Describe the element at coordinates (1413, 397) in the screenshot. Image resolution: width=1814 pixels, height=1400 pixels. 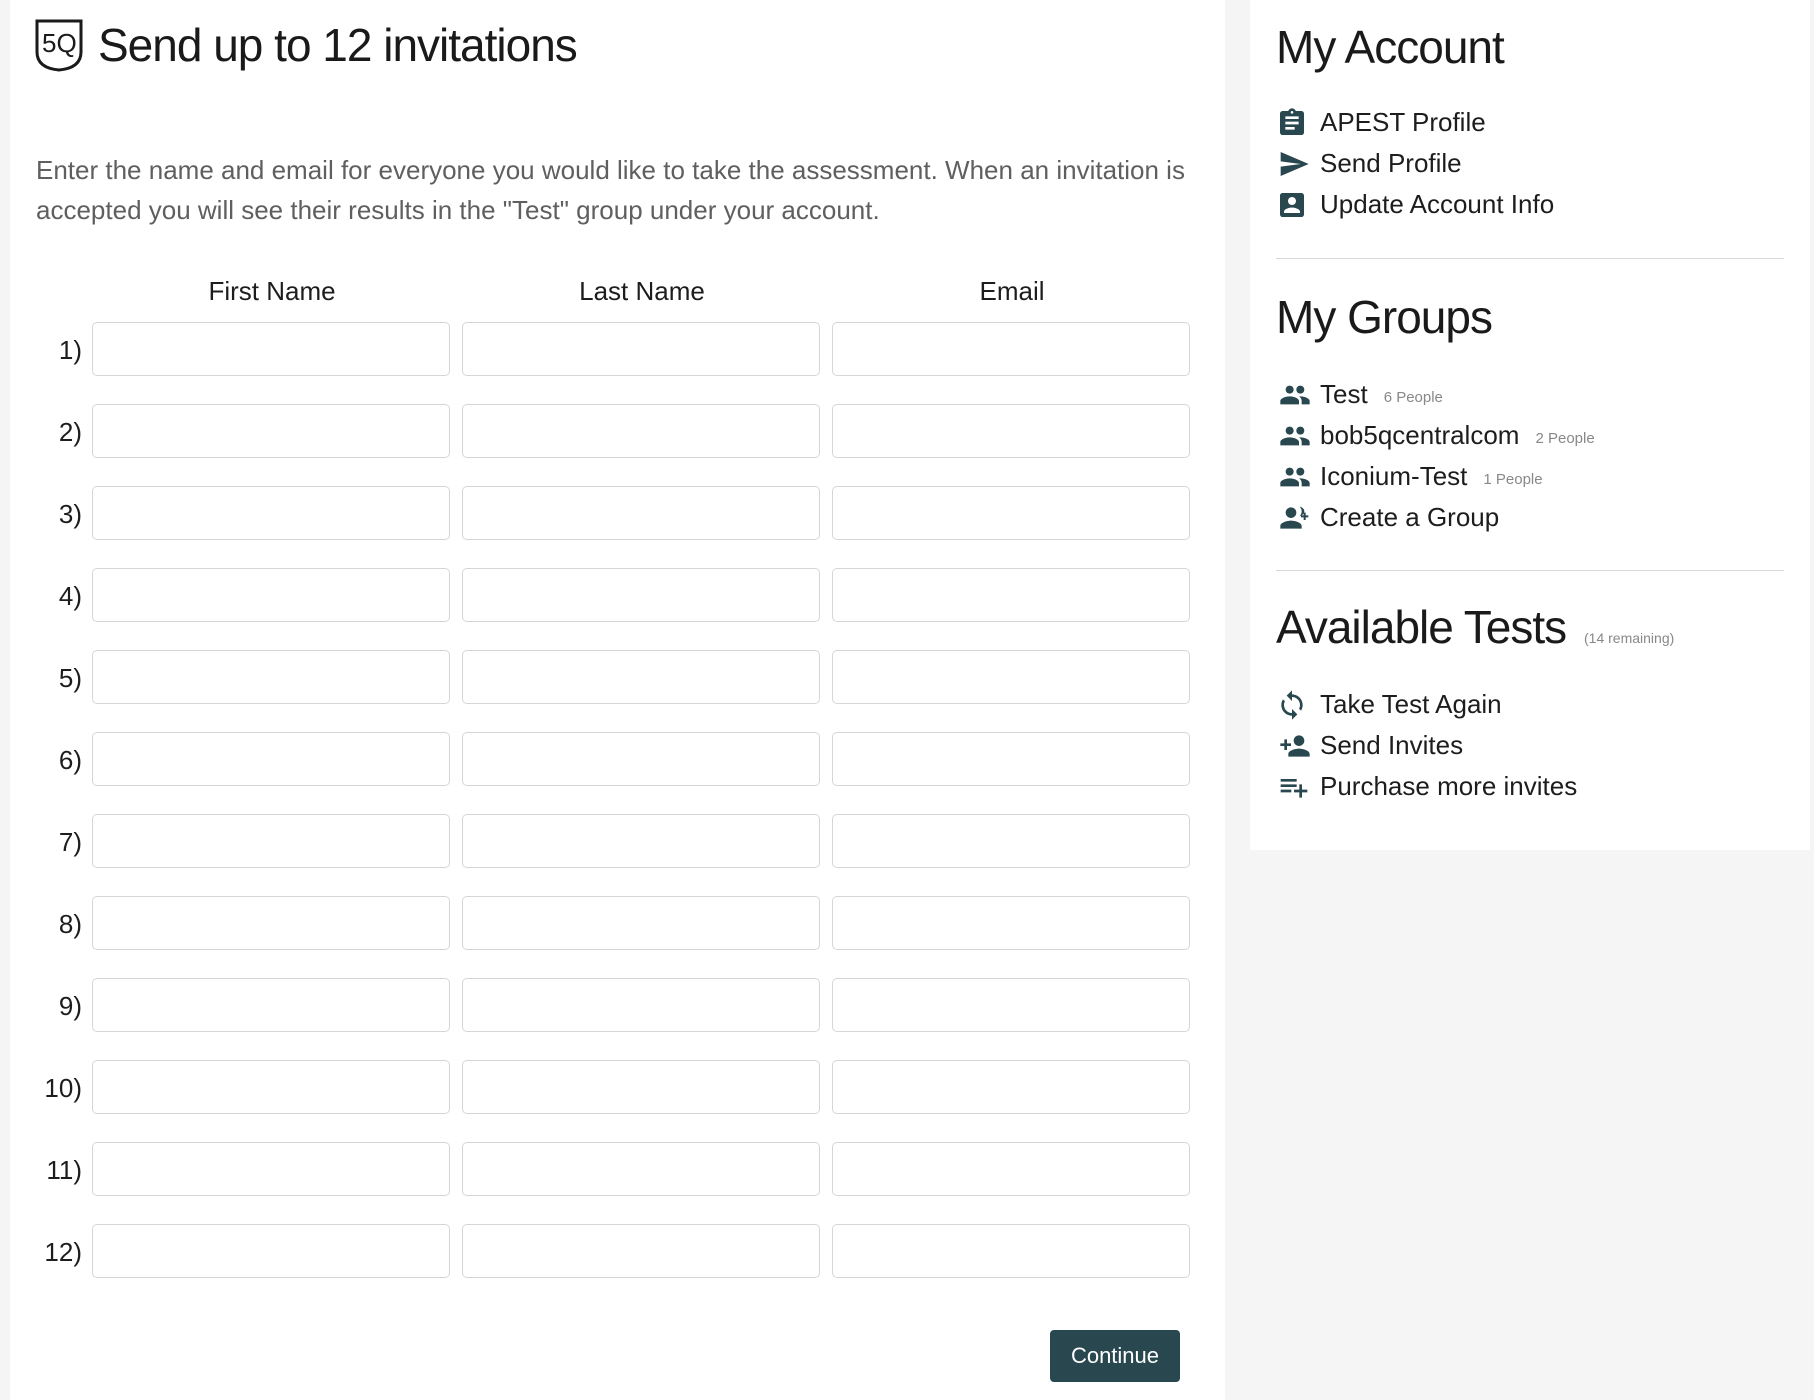
I see `group-count: 6 People` at that location.